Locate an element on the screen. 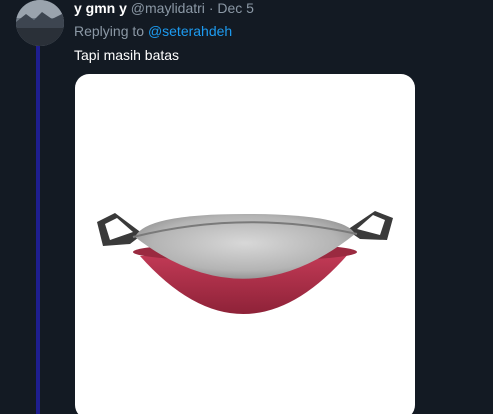 This screenshot has width=493, height=414. user-handle: @maylidatri is located at coordinates (168, 8).